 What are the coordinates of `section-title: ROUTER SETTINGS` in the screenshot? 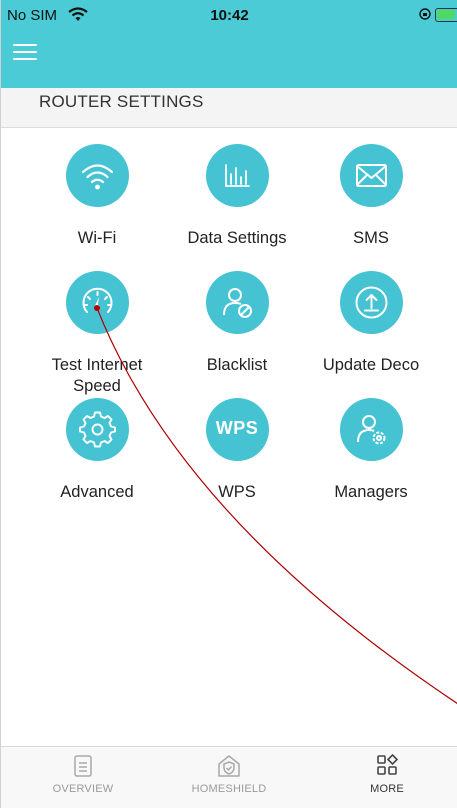 It's located at (121, 101).